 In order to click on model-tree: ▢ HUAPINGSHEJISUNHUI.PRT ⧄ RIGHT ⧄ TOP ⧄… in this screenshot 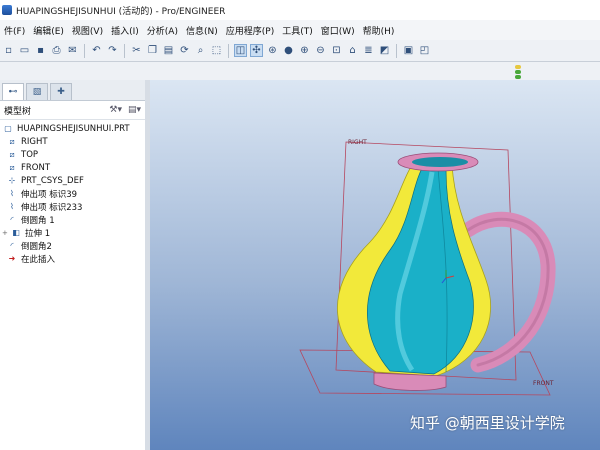, I will do `click(72, 192)`.